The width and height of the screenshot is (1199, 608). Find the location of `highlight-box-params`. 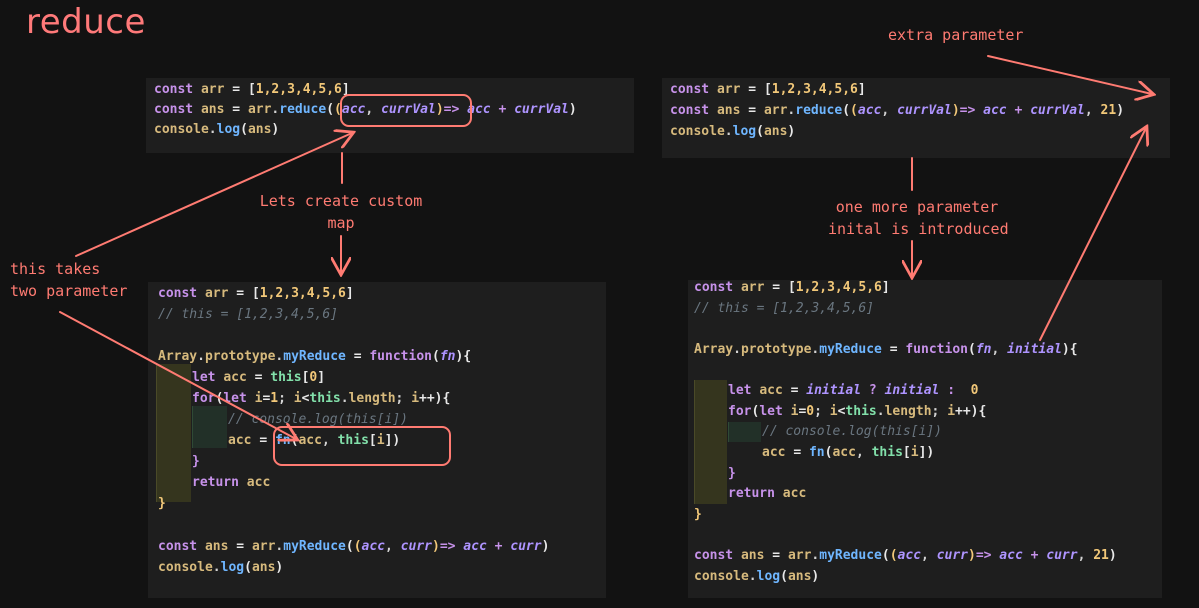

highlight-box-params is located at coordinates (406, 110).